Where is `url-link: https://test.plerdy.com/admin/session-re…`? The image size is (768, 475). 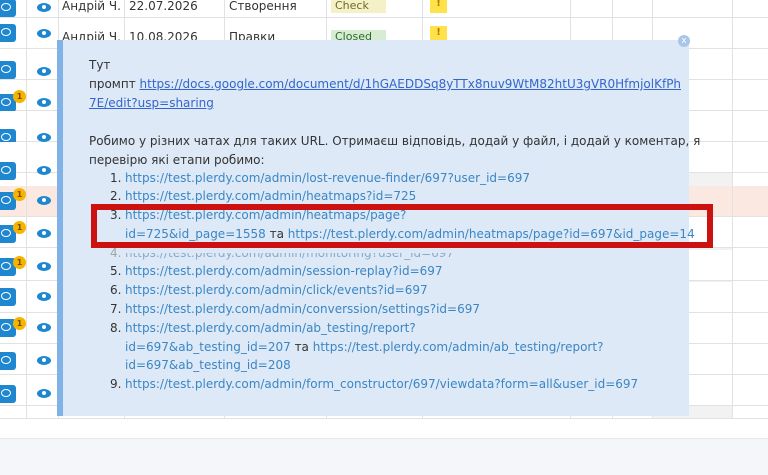
url-link: https://test.plerdy.com/admin/session-re… is located at coordinates (284, 271).